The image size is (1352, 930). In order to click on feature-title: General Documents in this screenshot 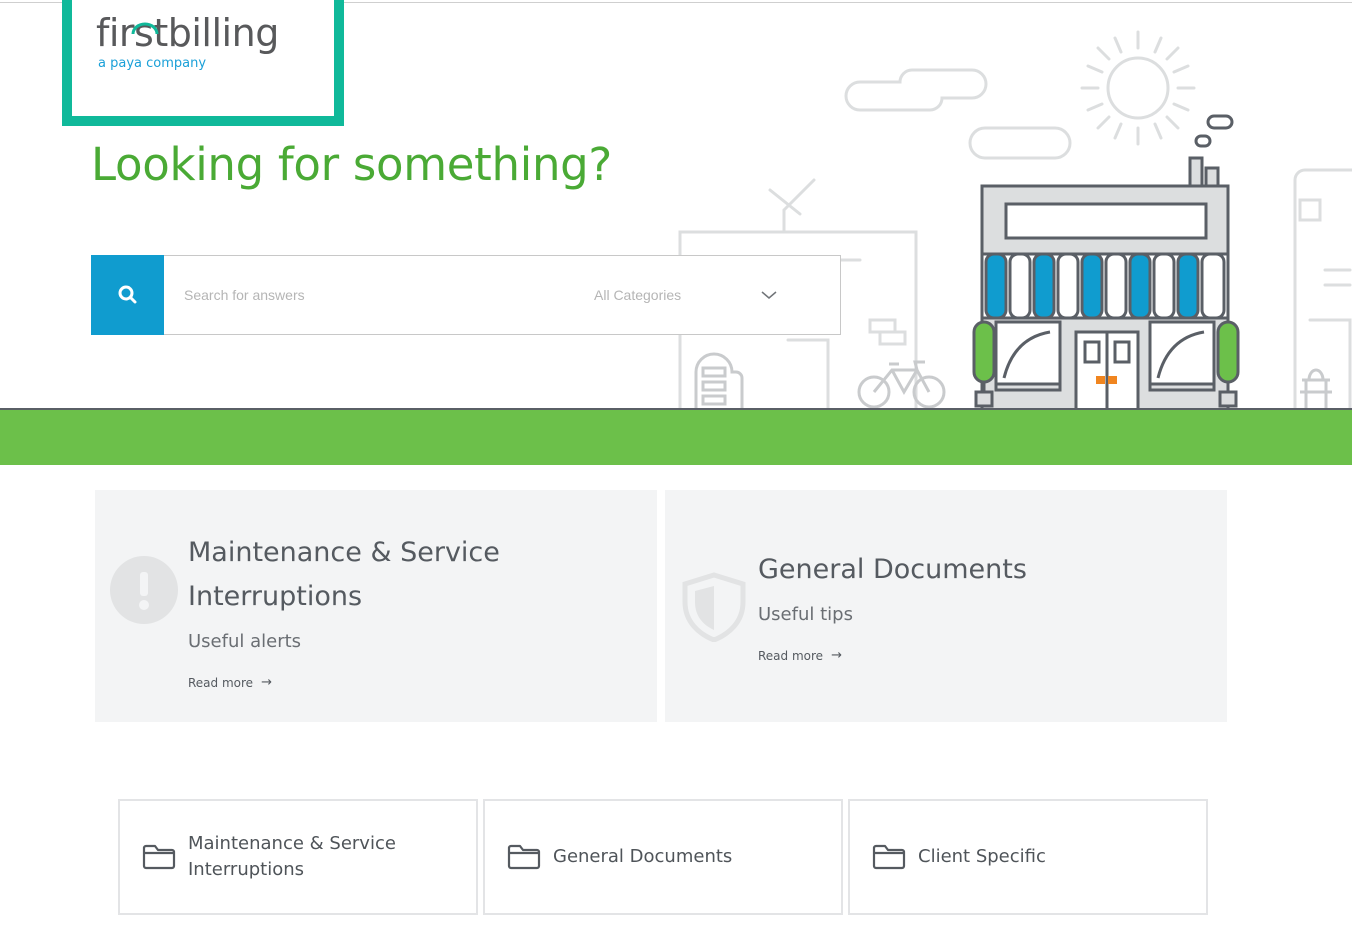, I will do `click(892, 569)`.